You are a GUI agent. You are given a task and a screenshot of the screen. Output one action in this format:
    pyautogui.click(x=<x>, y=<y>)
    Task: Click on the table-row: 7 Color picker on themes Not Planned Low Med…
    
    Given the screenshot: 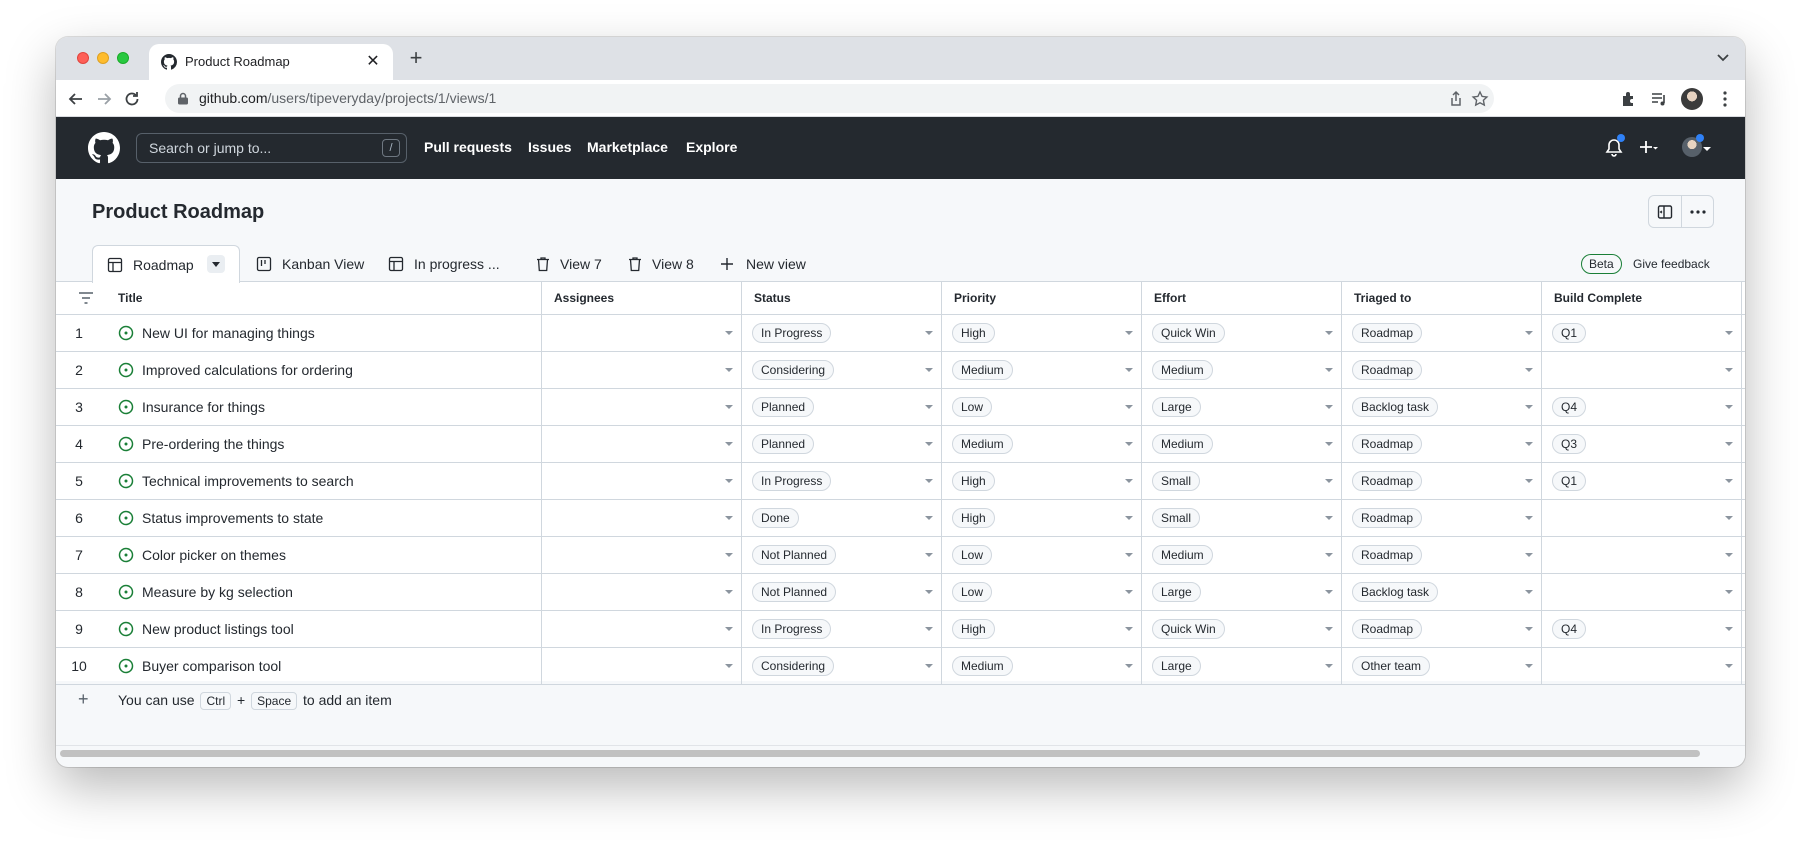 What is the action you would take?
    pyautogui.click(x=900, y=555)
    